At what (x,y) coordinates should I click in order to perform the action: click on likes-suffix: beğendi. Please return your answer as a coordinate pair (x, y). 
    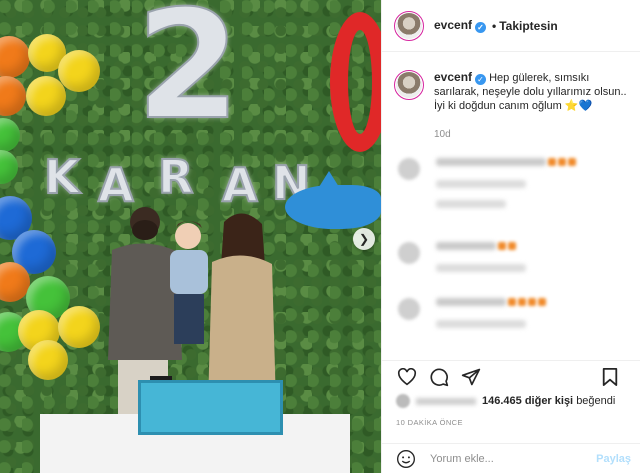
    Looking at the image, I should click on (596, 401).